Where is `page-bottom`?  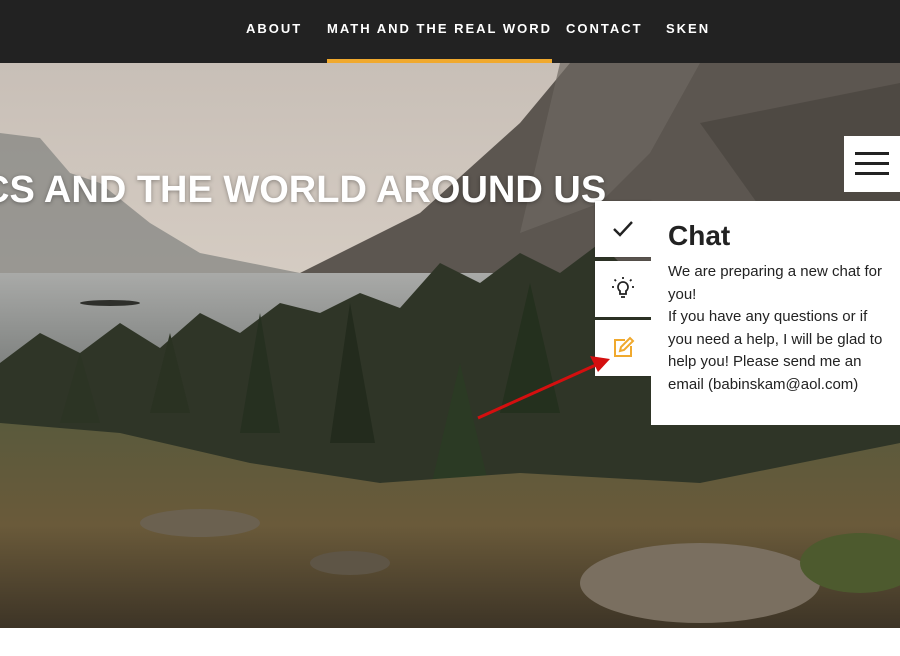
page-bottom is located at coordinates (450, 642).